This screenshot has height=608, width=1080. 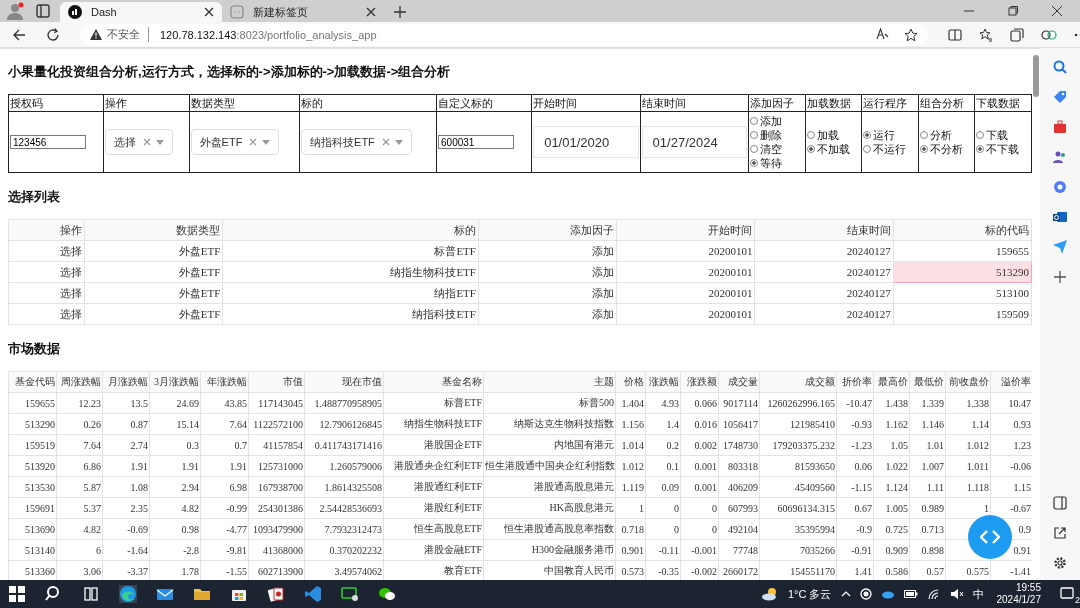 I want to click on read-aloud-icon, so click(x=883, y=33).